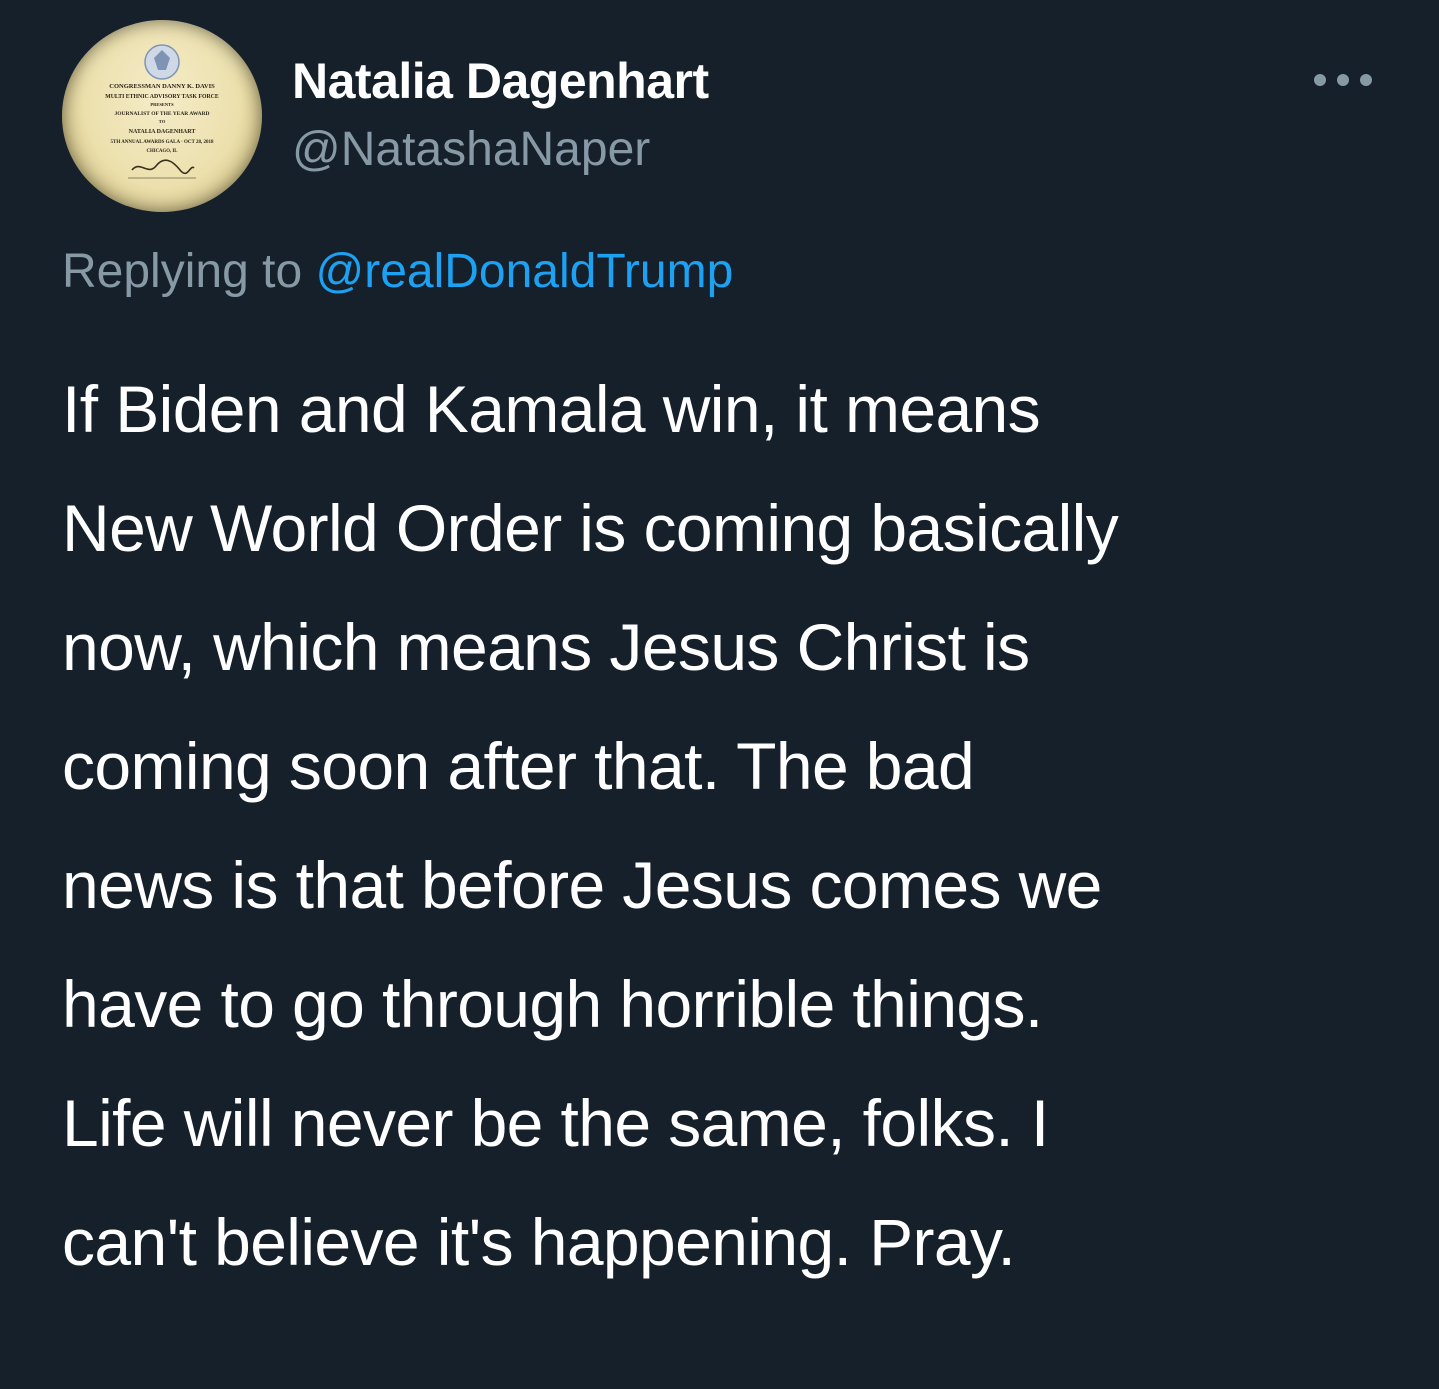  I want to click on reply-mention-link: @realDonaldTrump, so click(524, 271).